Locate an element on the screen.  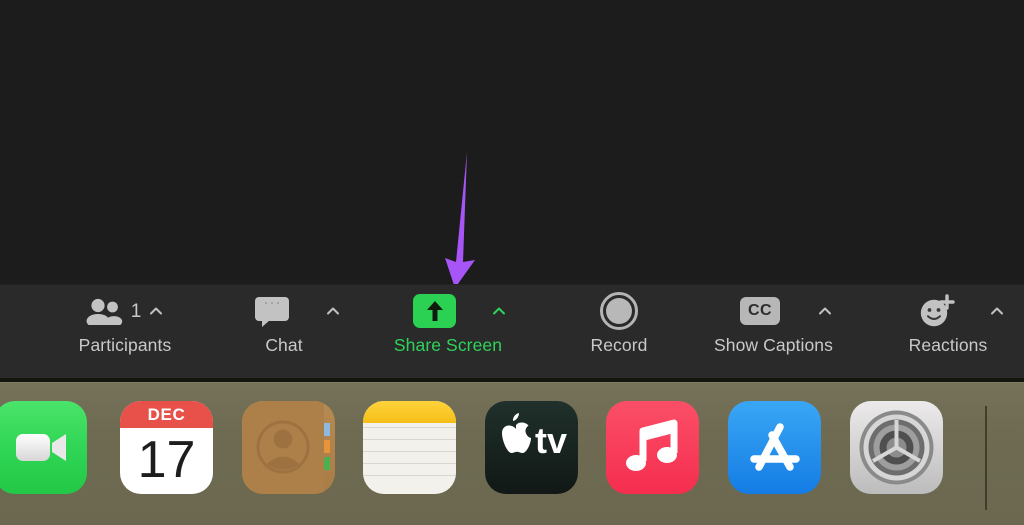
dock-item-music is located at coordinates (652, 447).